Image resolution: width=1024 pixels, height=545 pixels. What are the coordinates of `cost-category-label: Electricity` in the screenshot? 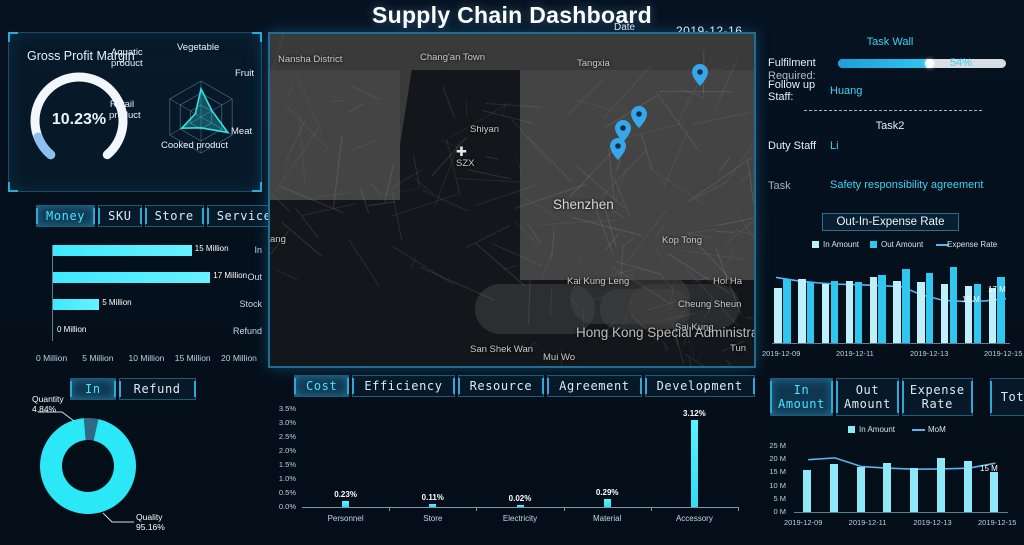 It's located at (520, 518).